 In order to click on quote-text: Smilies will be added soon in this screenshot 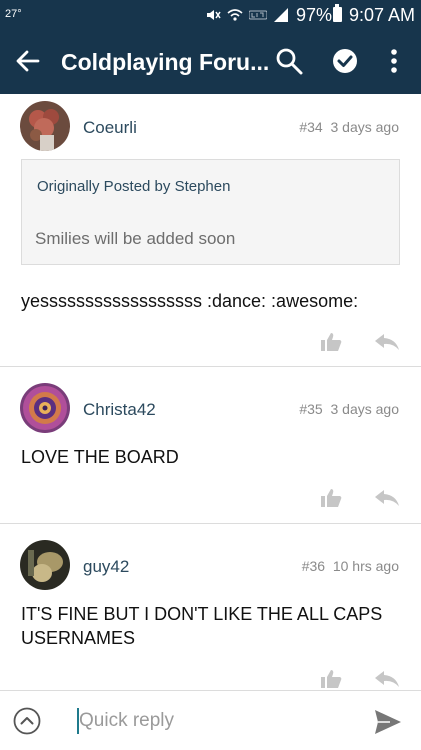, I will do `click(135, 238)`.